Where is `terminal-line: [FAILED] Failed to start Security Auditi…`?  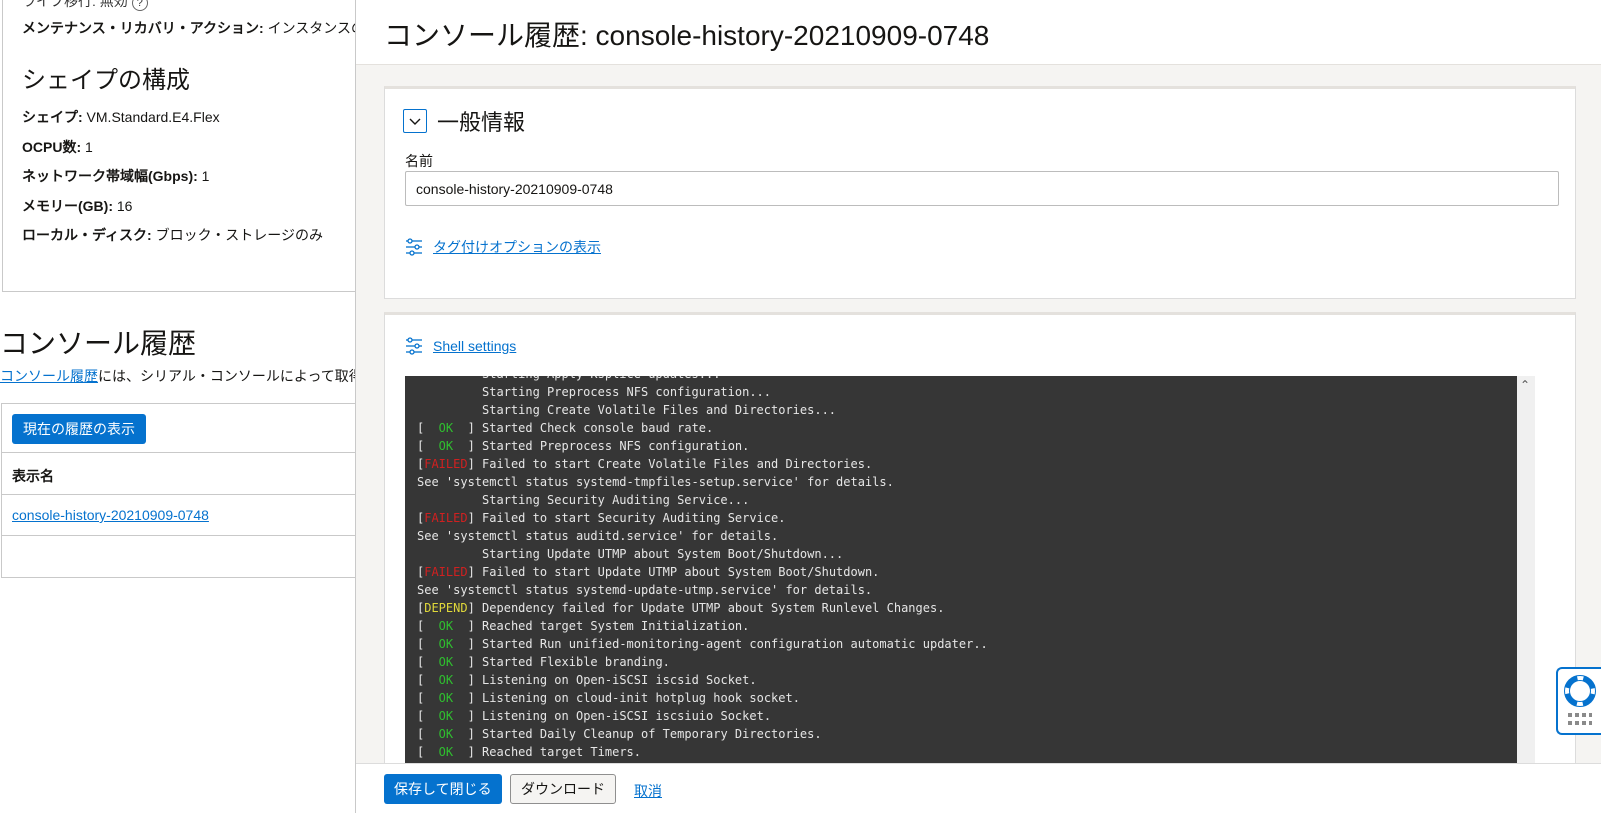 terminal-line: [FAILED] Failed to start Security Auditi… is located at coordinates (601, 518).